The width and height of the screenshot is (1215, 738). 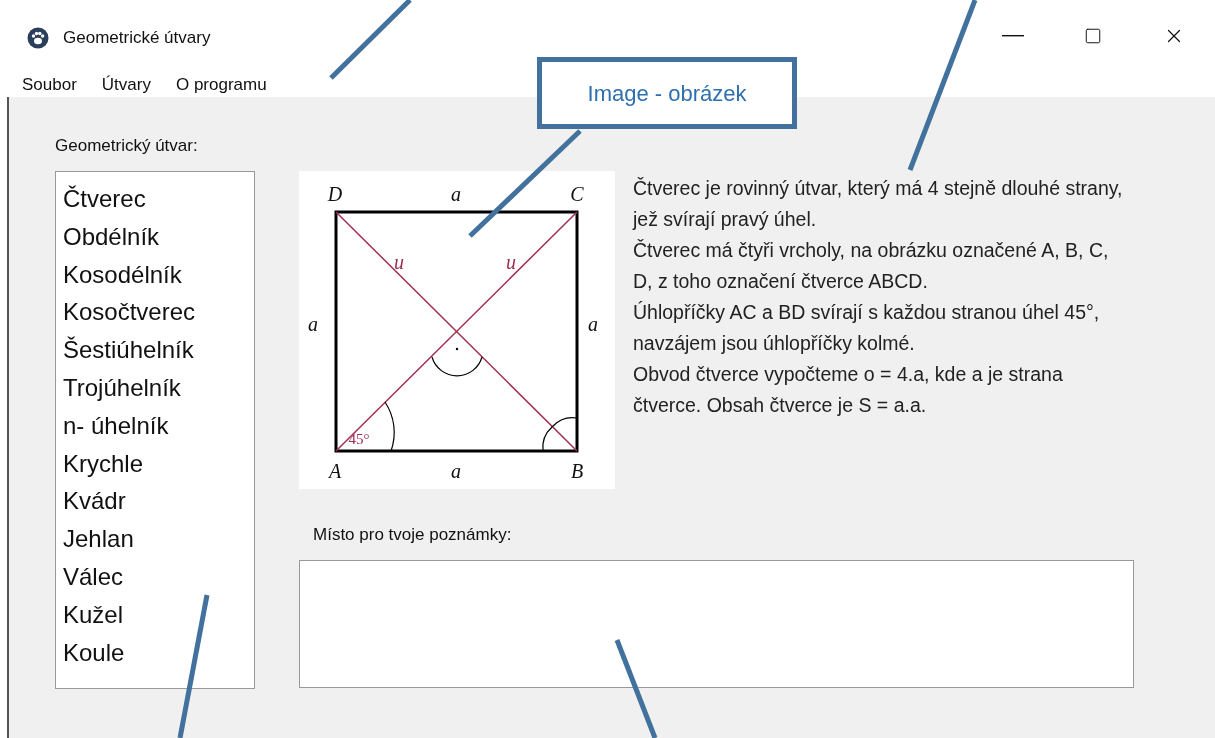 I want to click on list-item: n- úhelník, so click(x=116, y=425).